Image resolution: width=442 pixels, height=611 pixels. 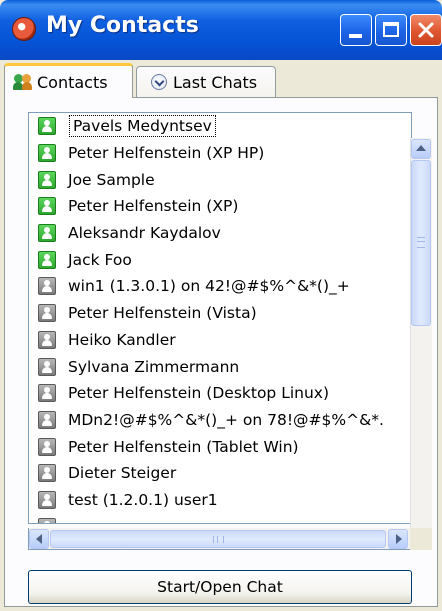 I want to click on contact-name: test (1.2.0.1) user1, so click(x=143, y=499).